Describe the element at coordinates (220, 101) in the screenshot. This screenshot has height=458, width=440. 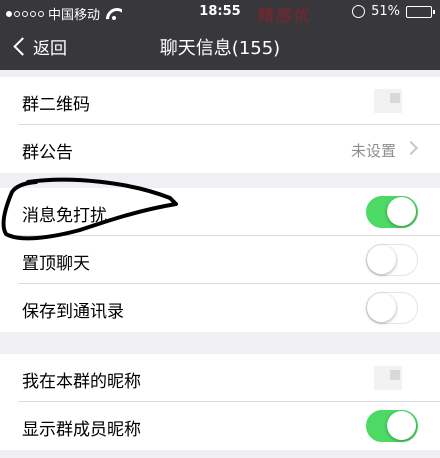
I see `group-qr-row: 群二维码` at that location.